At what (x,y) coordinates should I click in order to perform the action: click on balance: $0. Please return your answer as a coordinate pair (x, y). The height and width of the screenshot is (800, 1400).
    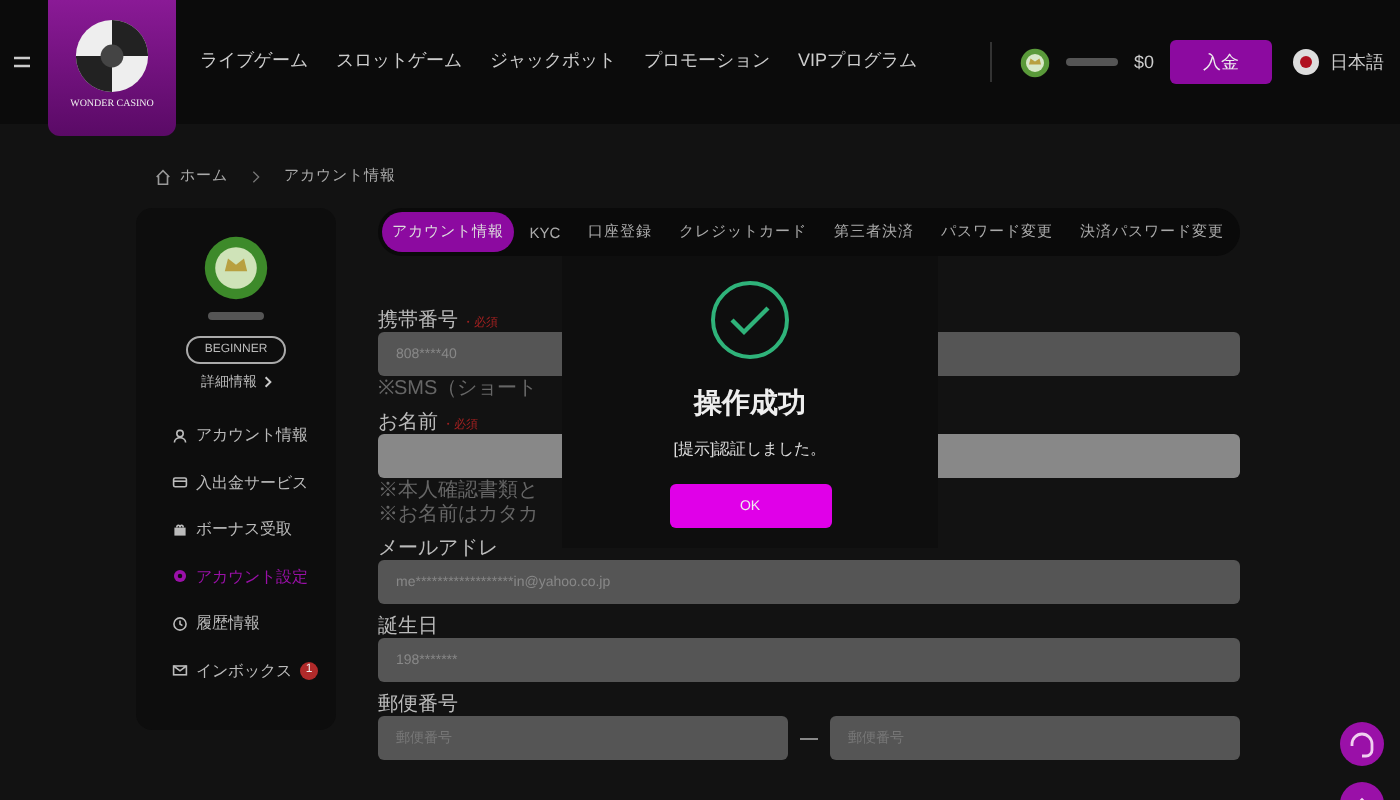
    Looking at the image, I should click on (1143, 62).